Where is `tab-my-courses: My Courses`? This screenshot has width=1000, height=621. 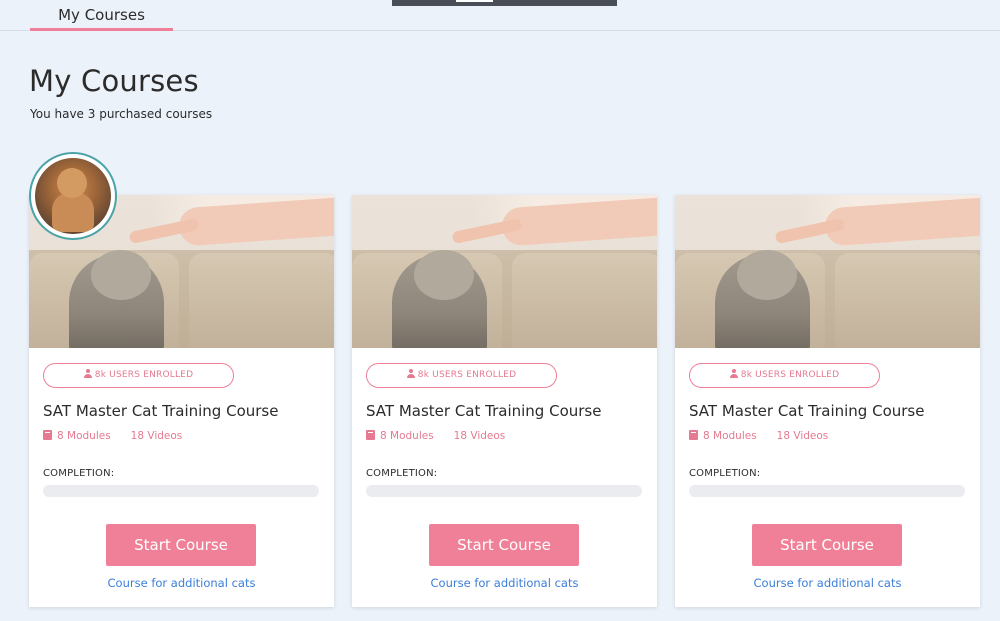 tab-my-courses: My Courses is located at coordinates (101, 15).